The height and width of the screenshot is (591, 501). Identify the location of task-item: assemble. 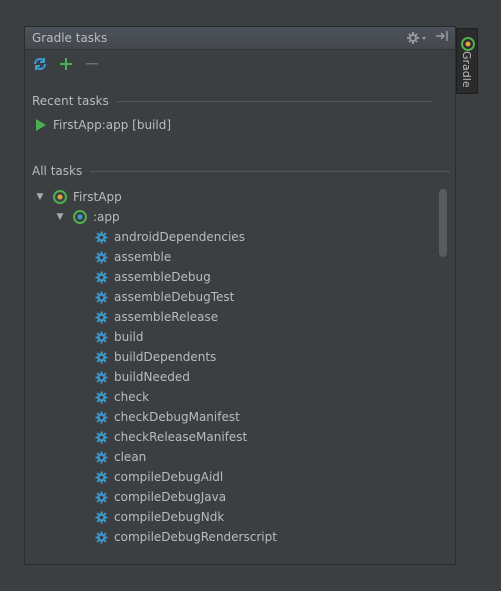
(133, 257).